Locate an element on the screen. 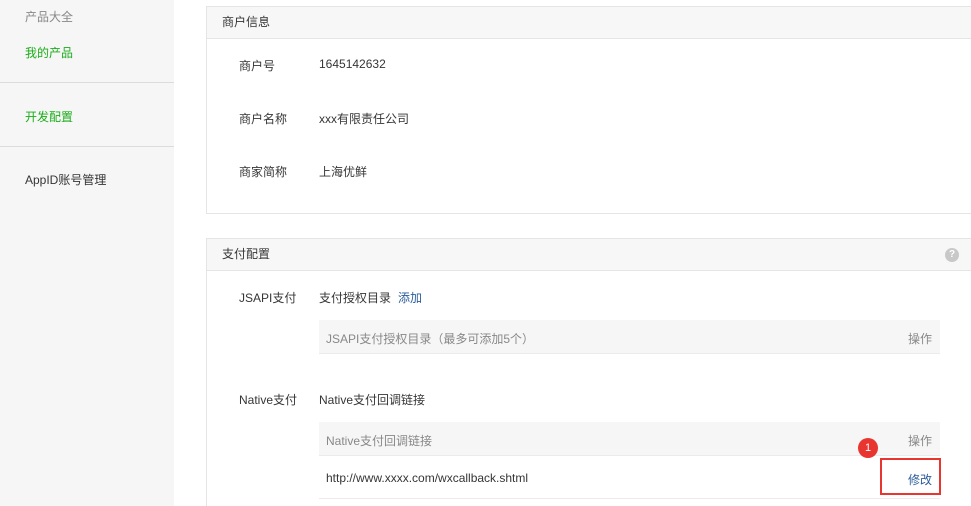 Image resolution: width=971 pixels, height=506 pixels. native-label: Native支付 is located at coordinates (268, 400).